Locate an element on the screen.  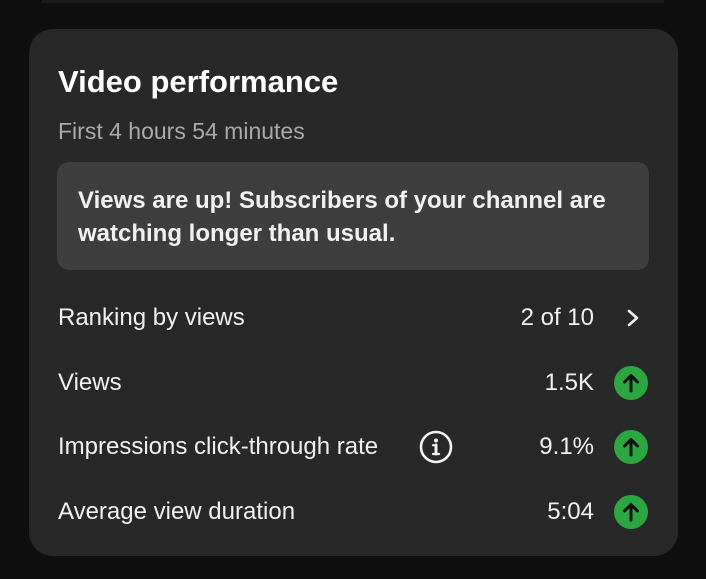
chevron-right-icon is located at coordinates (633, 318).